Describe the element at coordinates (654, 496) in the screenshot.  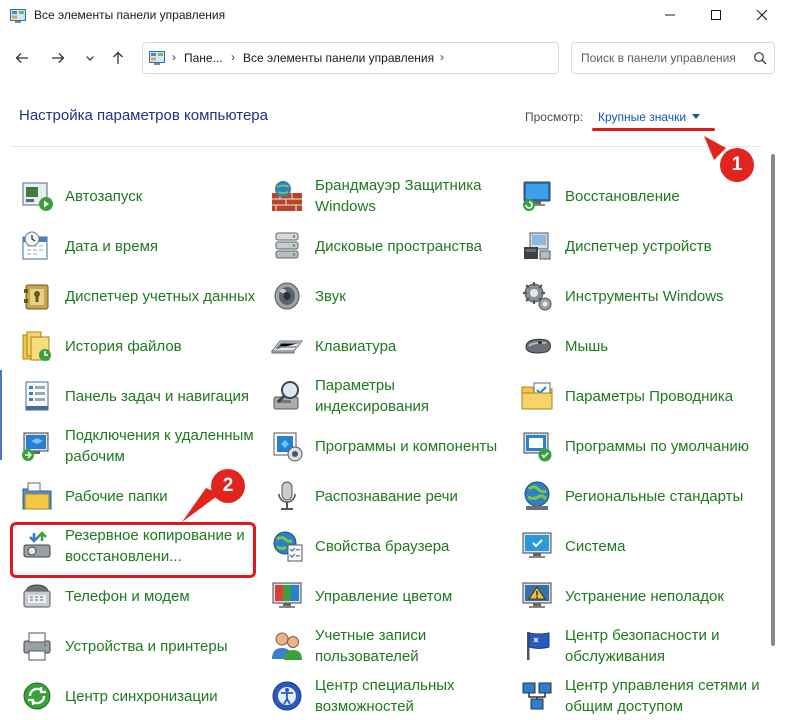
I see `control-panel-item-label: Региональные стандарты` at that location.